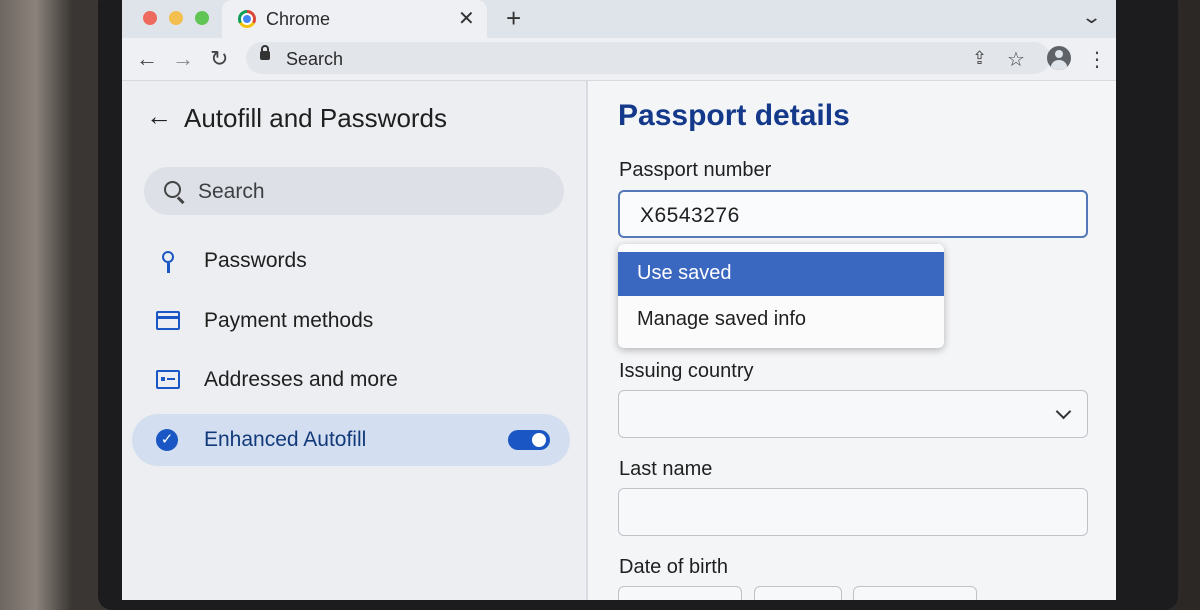 The image size is (1200, 610). I want to click on manage-saved-info-option: Manage saved info, so click(781, 320).